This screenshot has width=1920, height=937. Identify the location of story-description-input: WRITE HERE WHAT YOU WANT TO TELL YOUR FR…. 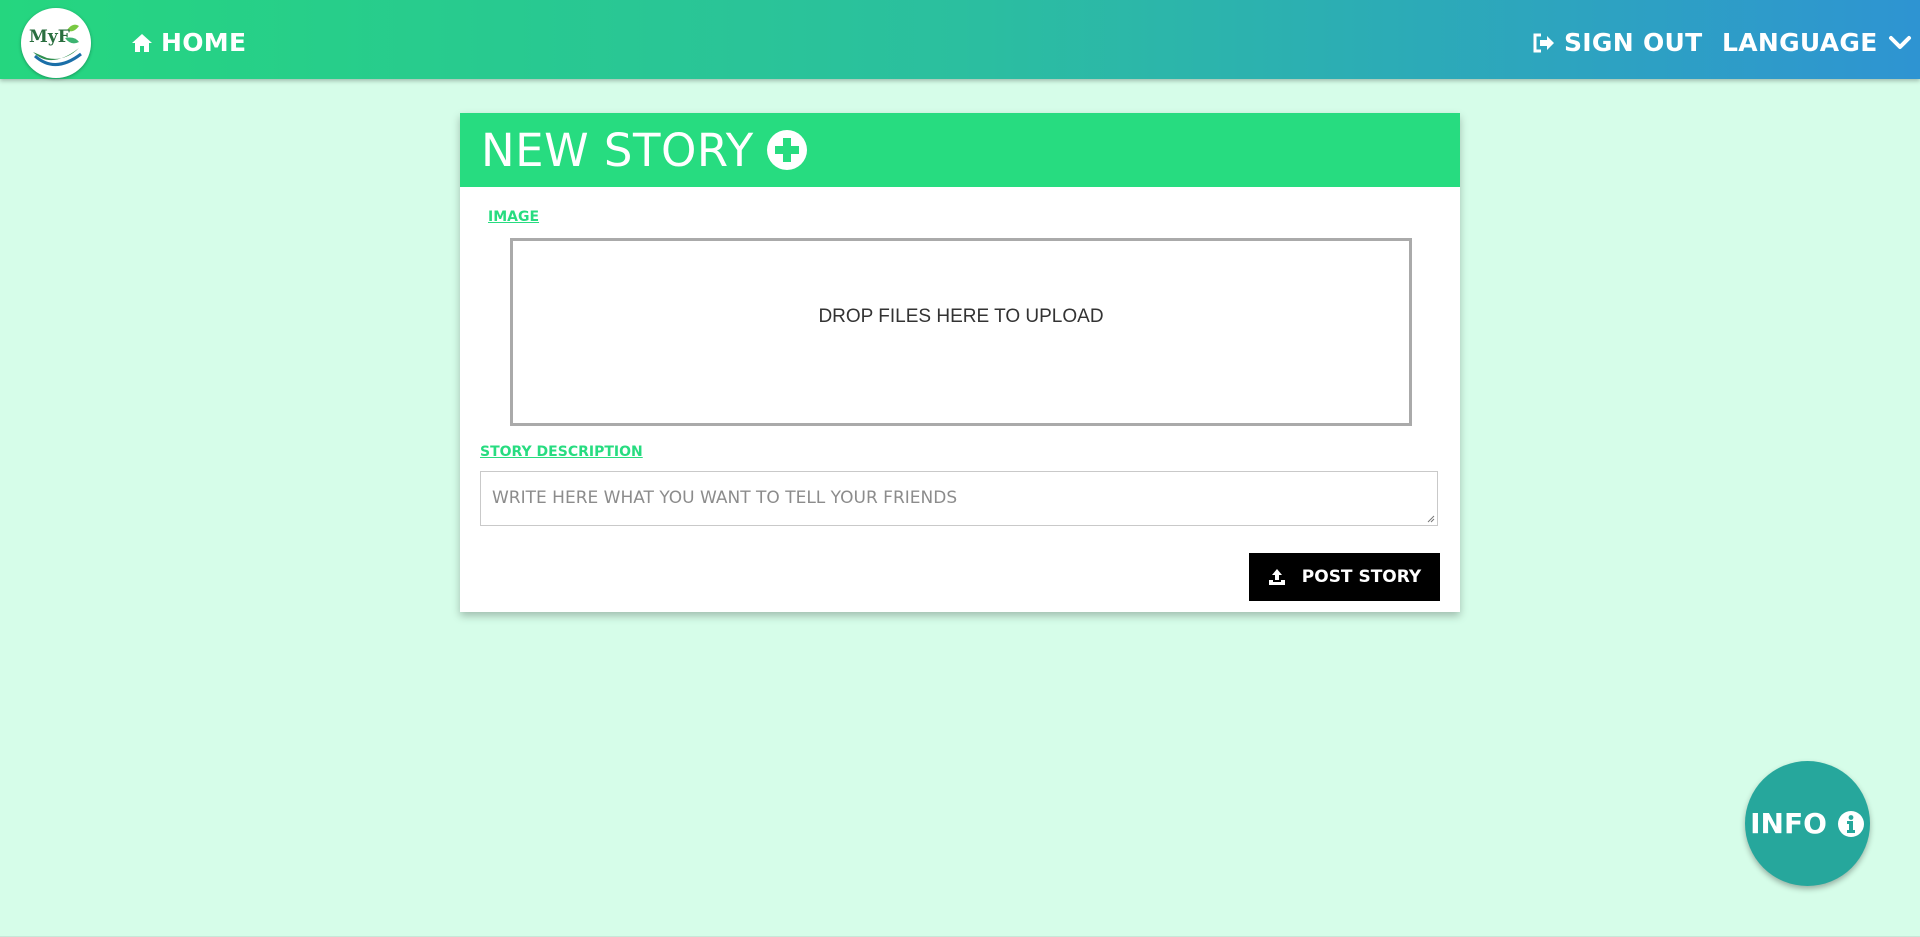
(959, 498).